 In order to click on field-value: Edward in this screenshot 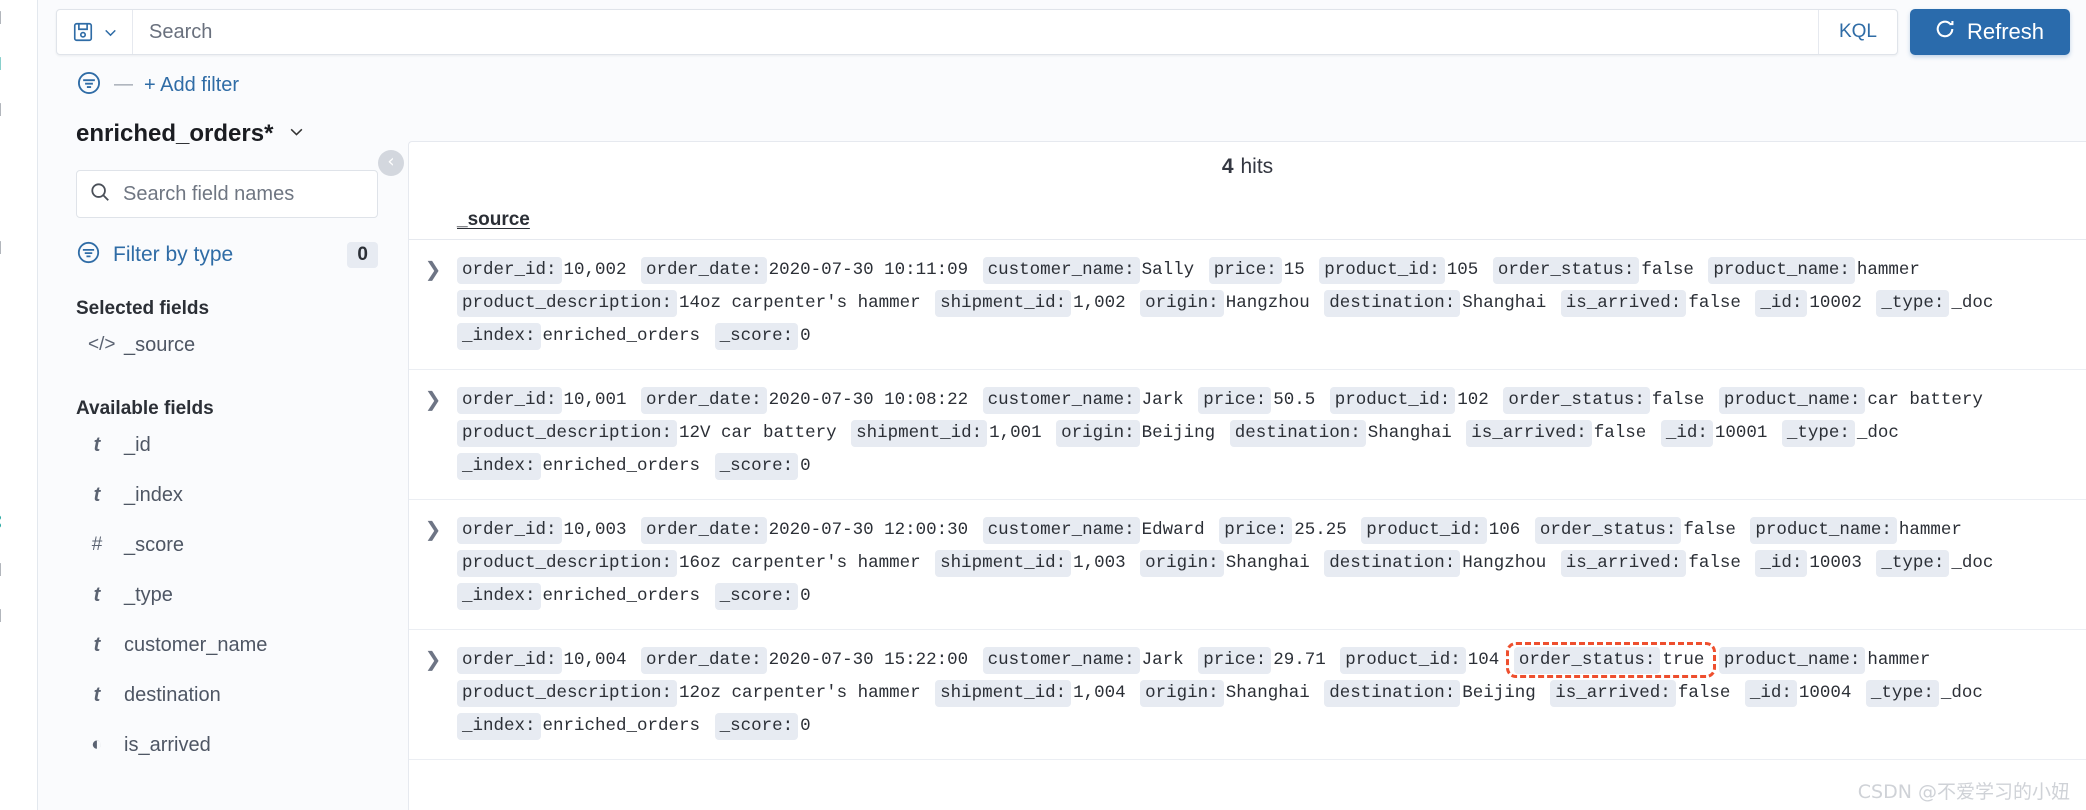, I will do `click(1173, 530)`.